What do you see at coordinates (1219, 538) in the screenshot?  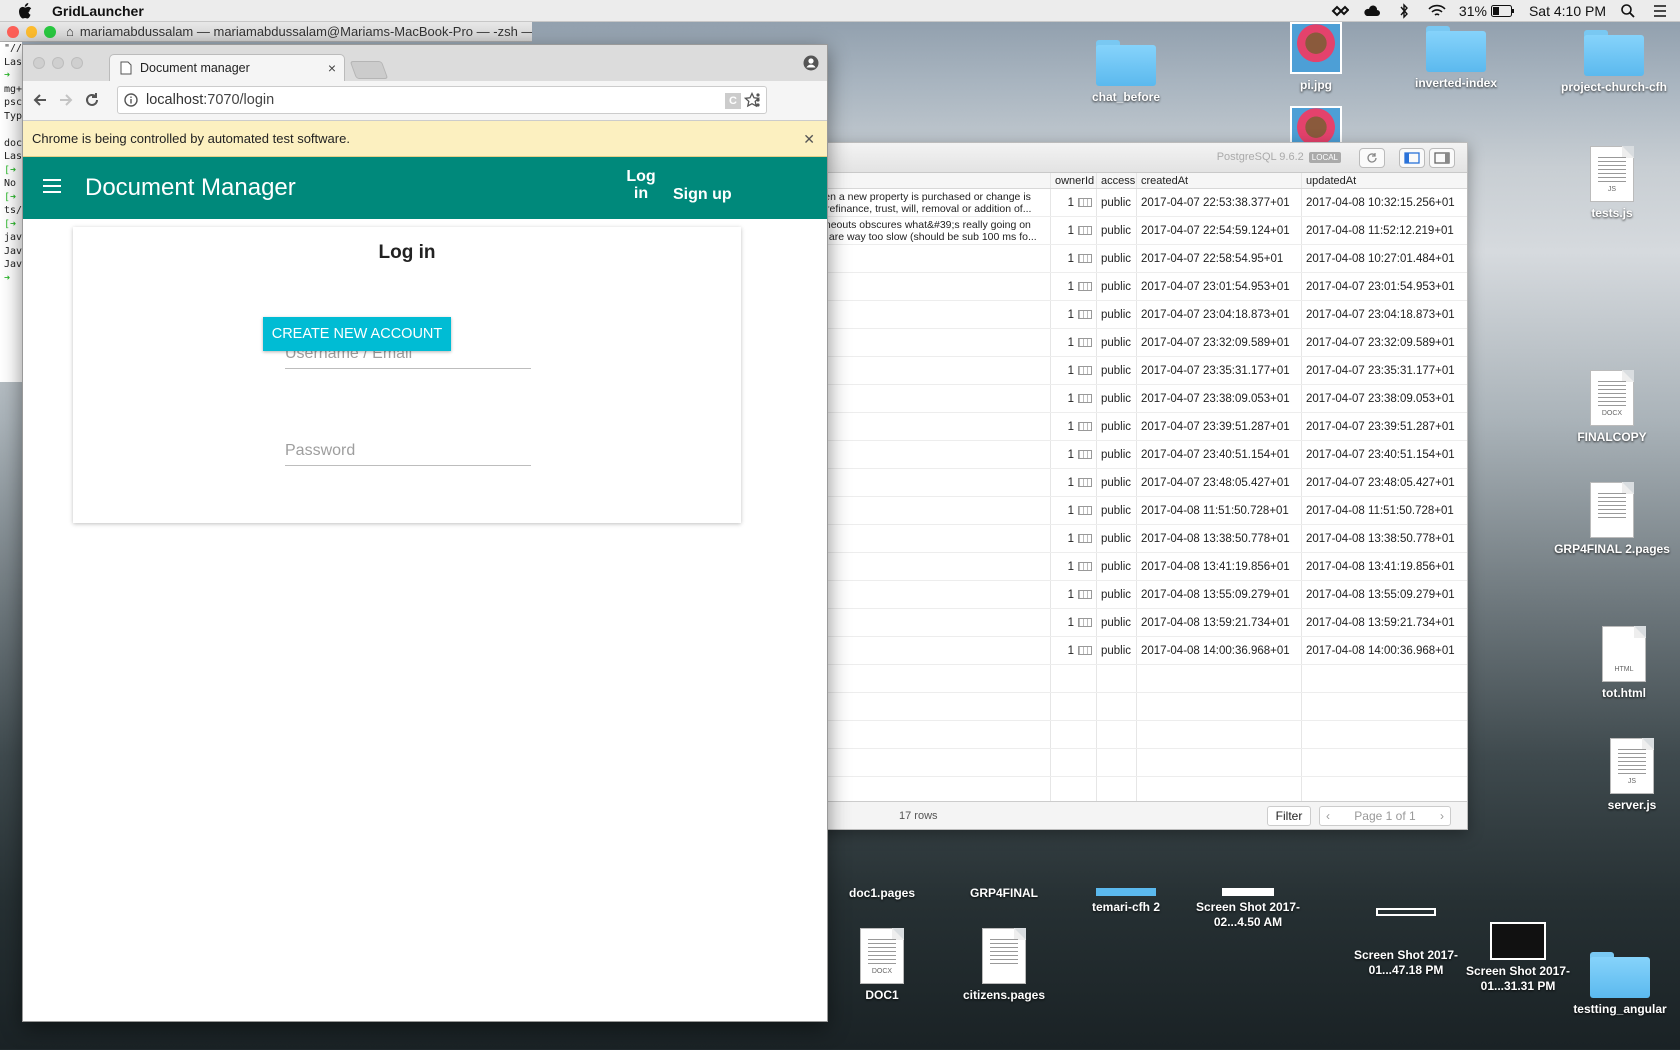 I see `createdat-cell: 2017-04-08 13:38:50.778+01` at bounding box center [1219, 538].